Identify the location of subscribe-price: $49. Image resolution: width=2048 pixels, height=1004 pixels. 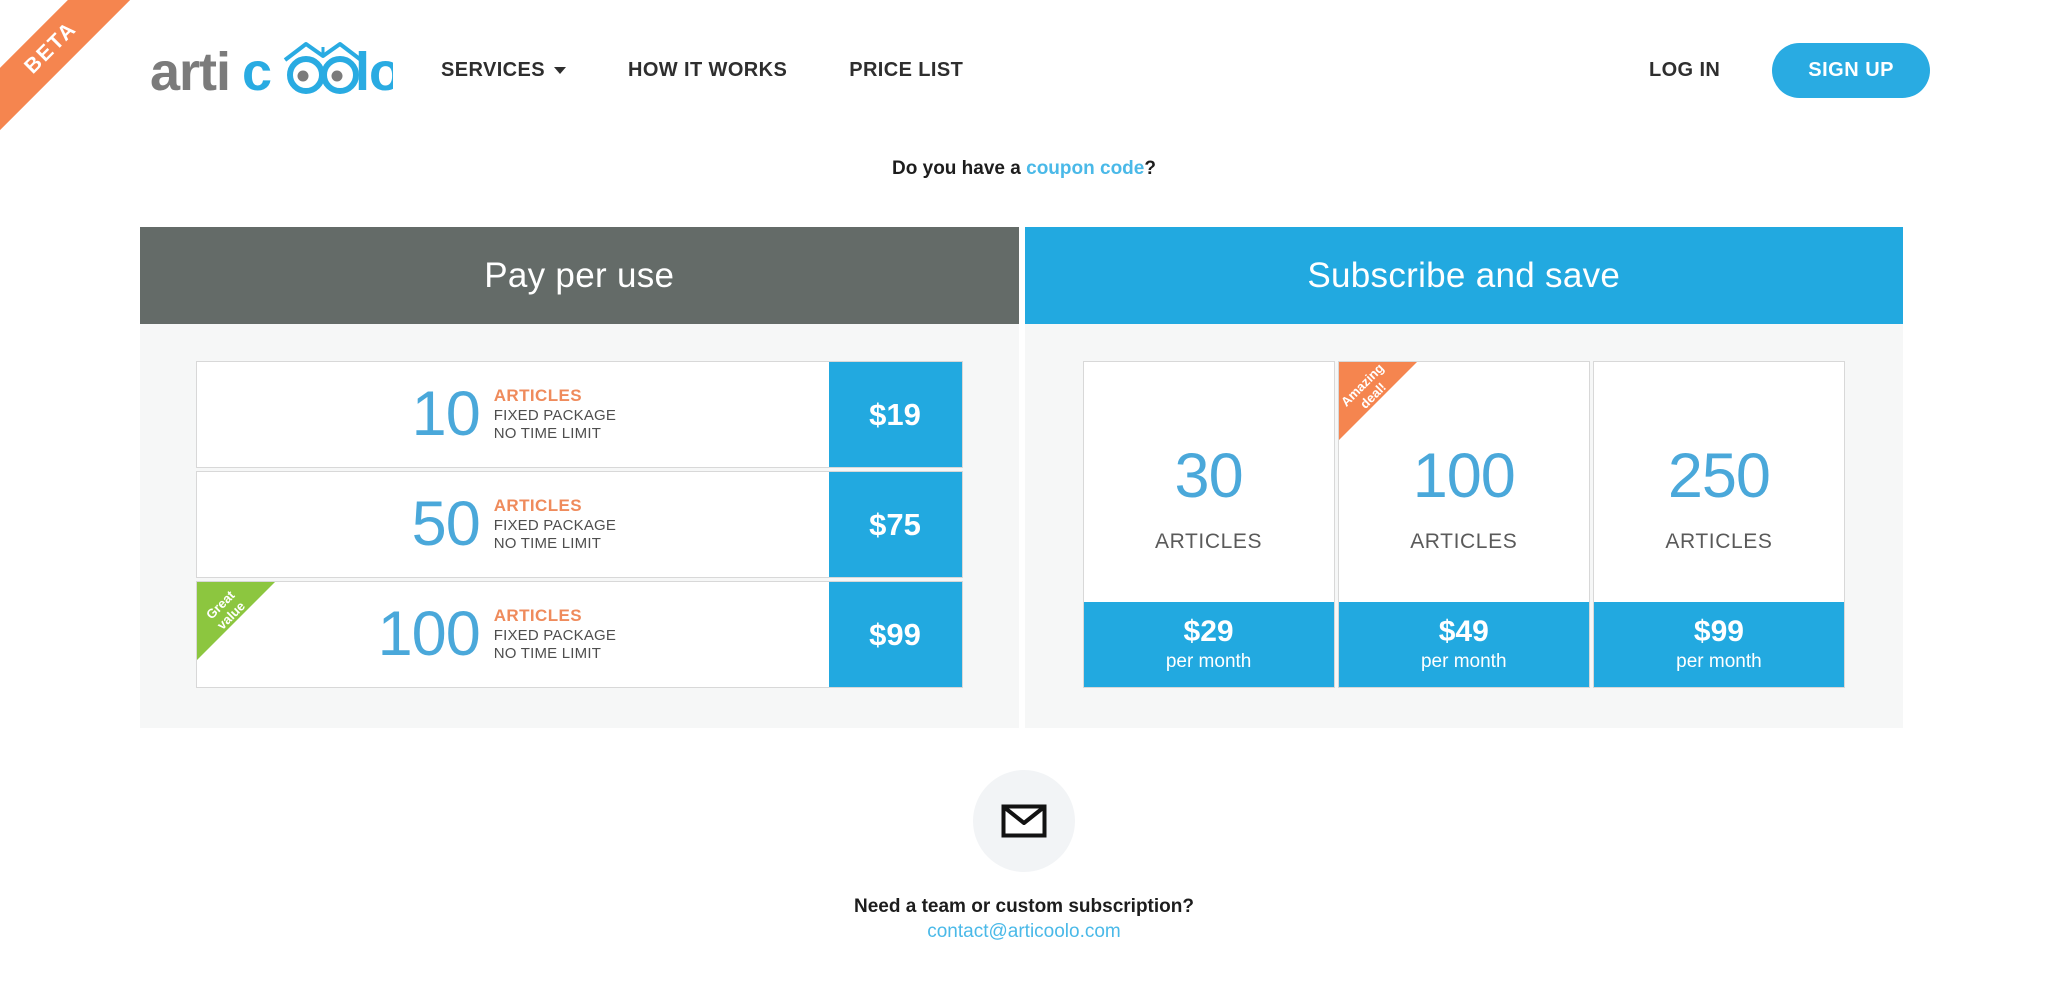
(1463, 631).